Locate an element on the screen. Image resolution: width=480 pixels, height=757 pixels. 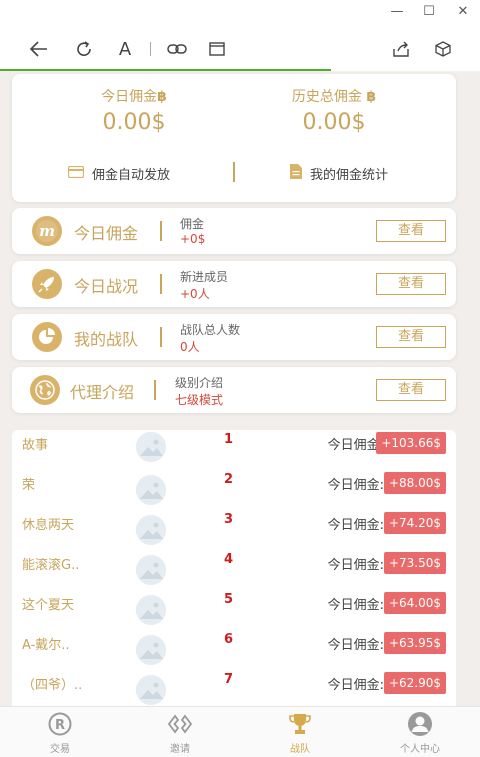
link-icon is located at coordinates (177, 49).